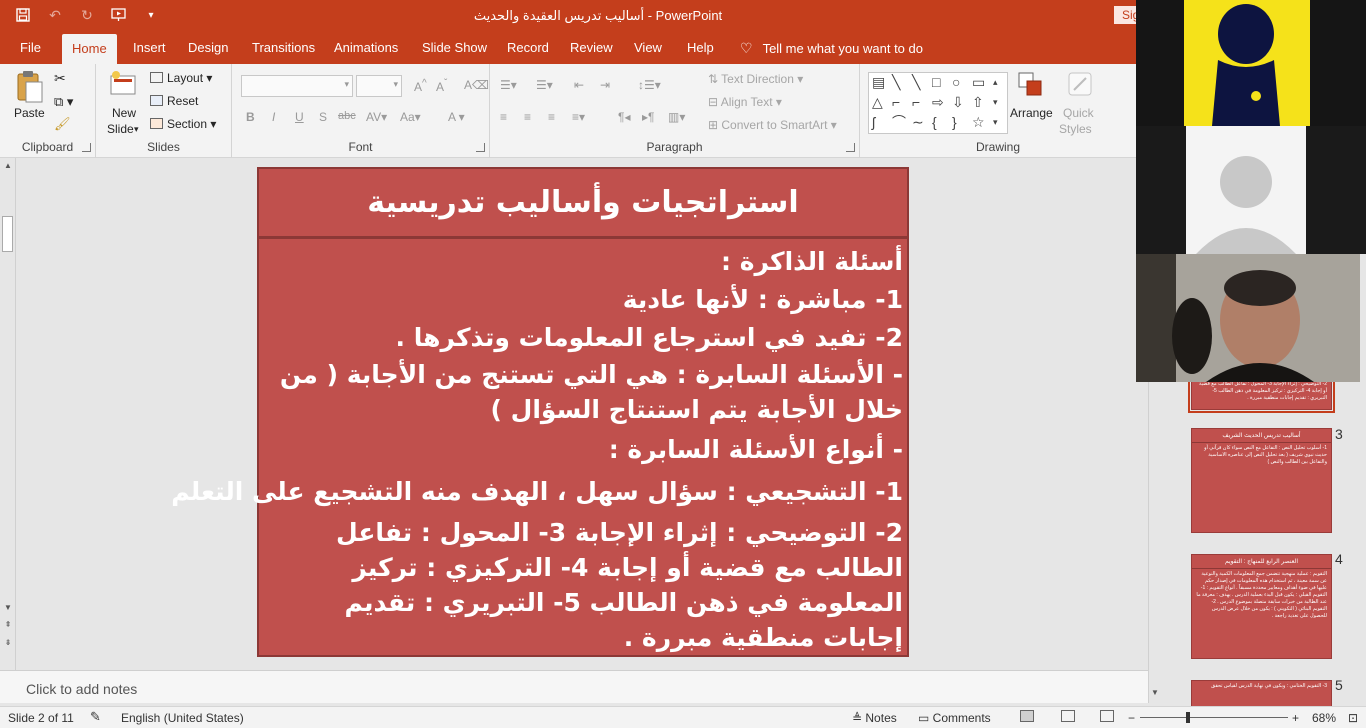 The image size is (1366, 728). I want to click on new-slide-dropdown-icon: ▾, so click(136, 129).